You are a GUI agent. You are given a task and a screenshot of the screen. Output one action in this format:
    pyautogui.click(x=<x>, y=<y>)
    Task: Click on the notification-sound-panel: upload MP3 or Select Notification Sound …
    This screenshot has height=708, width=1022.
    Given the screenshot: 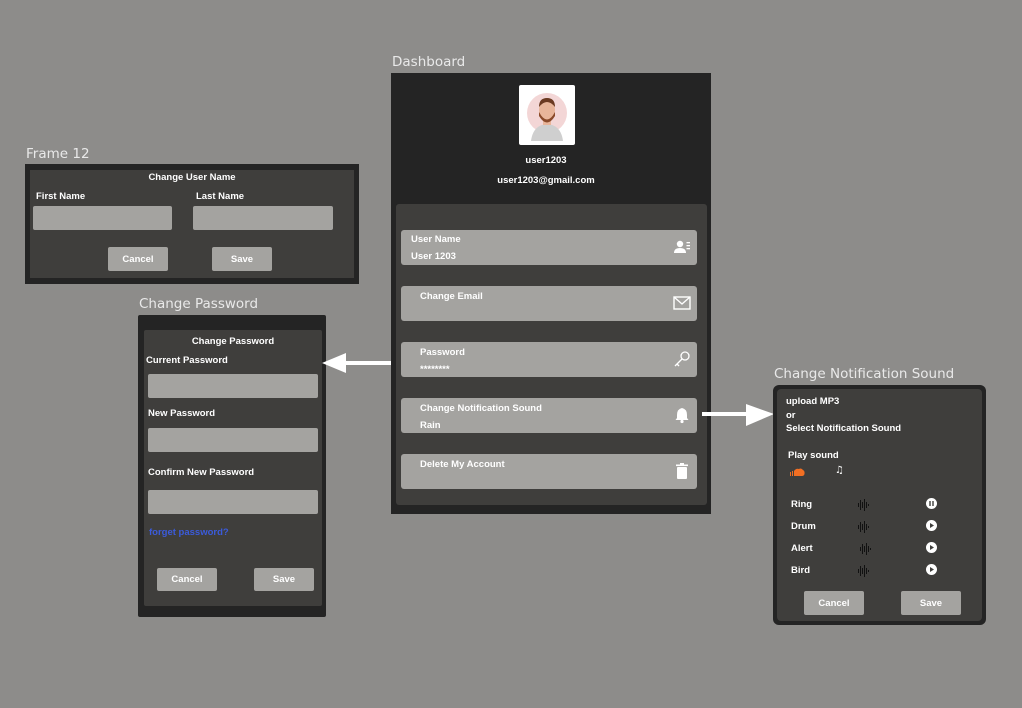 What is the action you would take?
    pyautogui.click(x=879, y=505)
    